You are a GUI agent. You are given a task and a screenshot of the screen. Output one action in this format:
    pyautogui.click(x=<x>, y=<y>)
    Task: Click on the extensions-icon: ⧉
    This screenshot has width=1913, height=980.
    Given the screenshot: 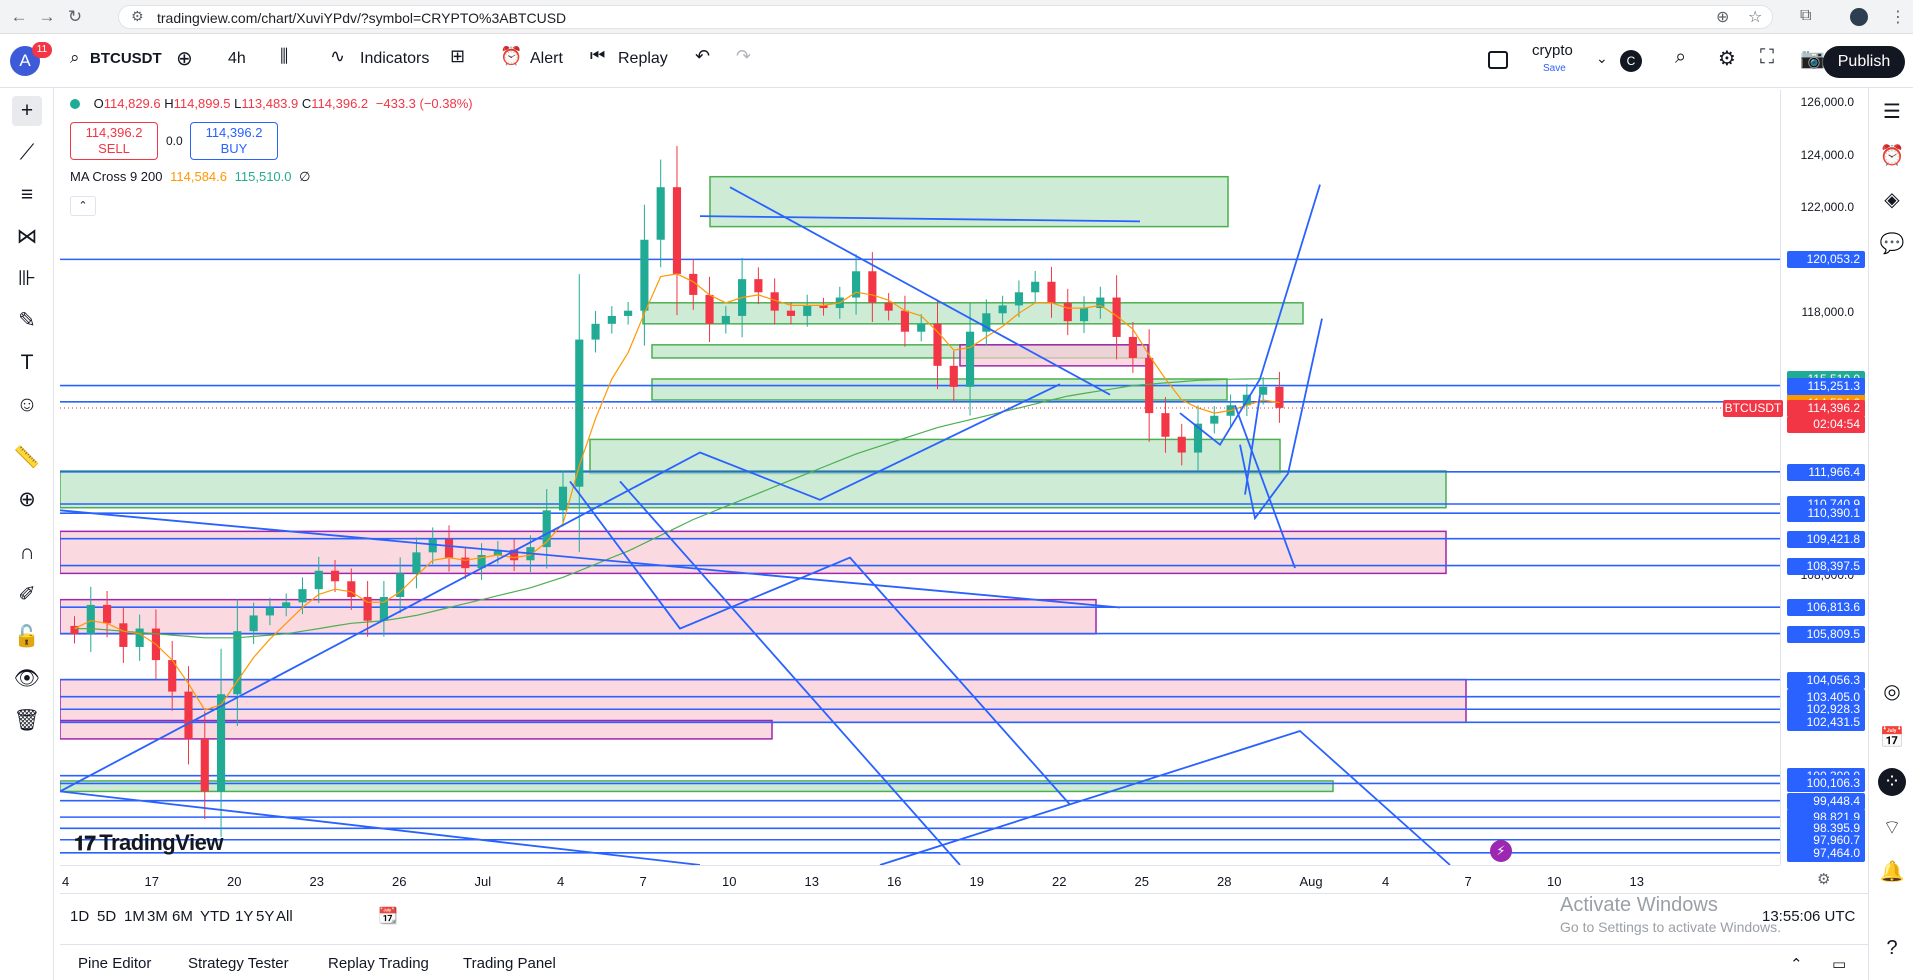 What is the action you would take?
    pyautogui.click(x=1805, y=16)
    